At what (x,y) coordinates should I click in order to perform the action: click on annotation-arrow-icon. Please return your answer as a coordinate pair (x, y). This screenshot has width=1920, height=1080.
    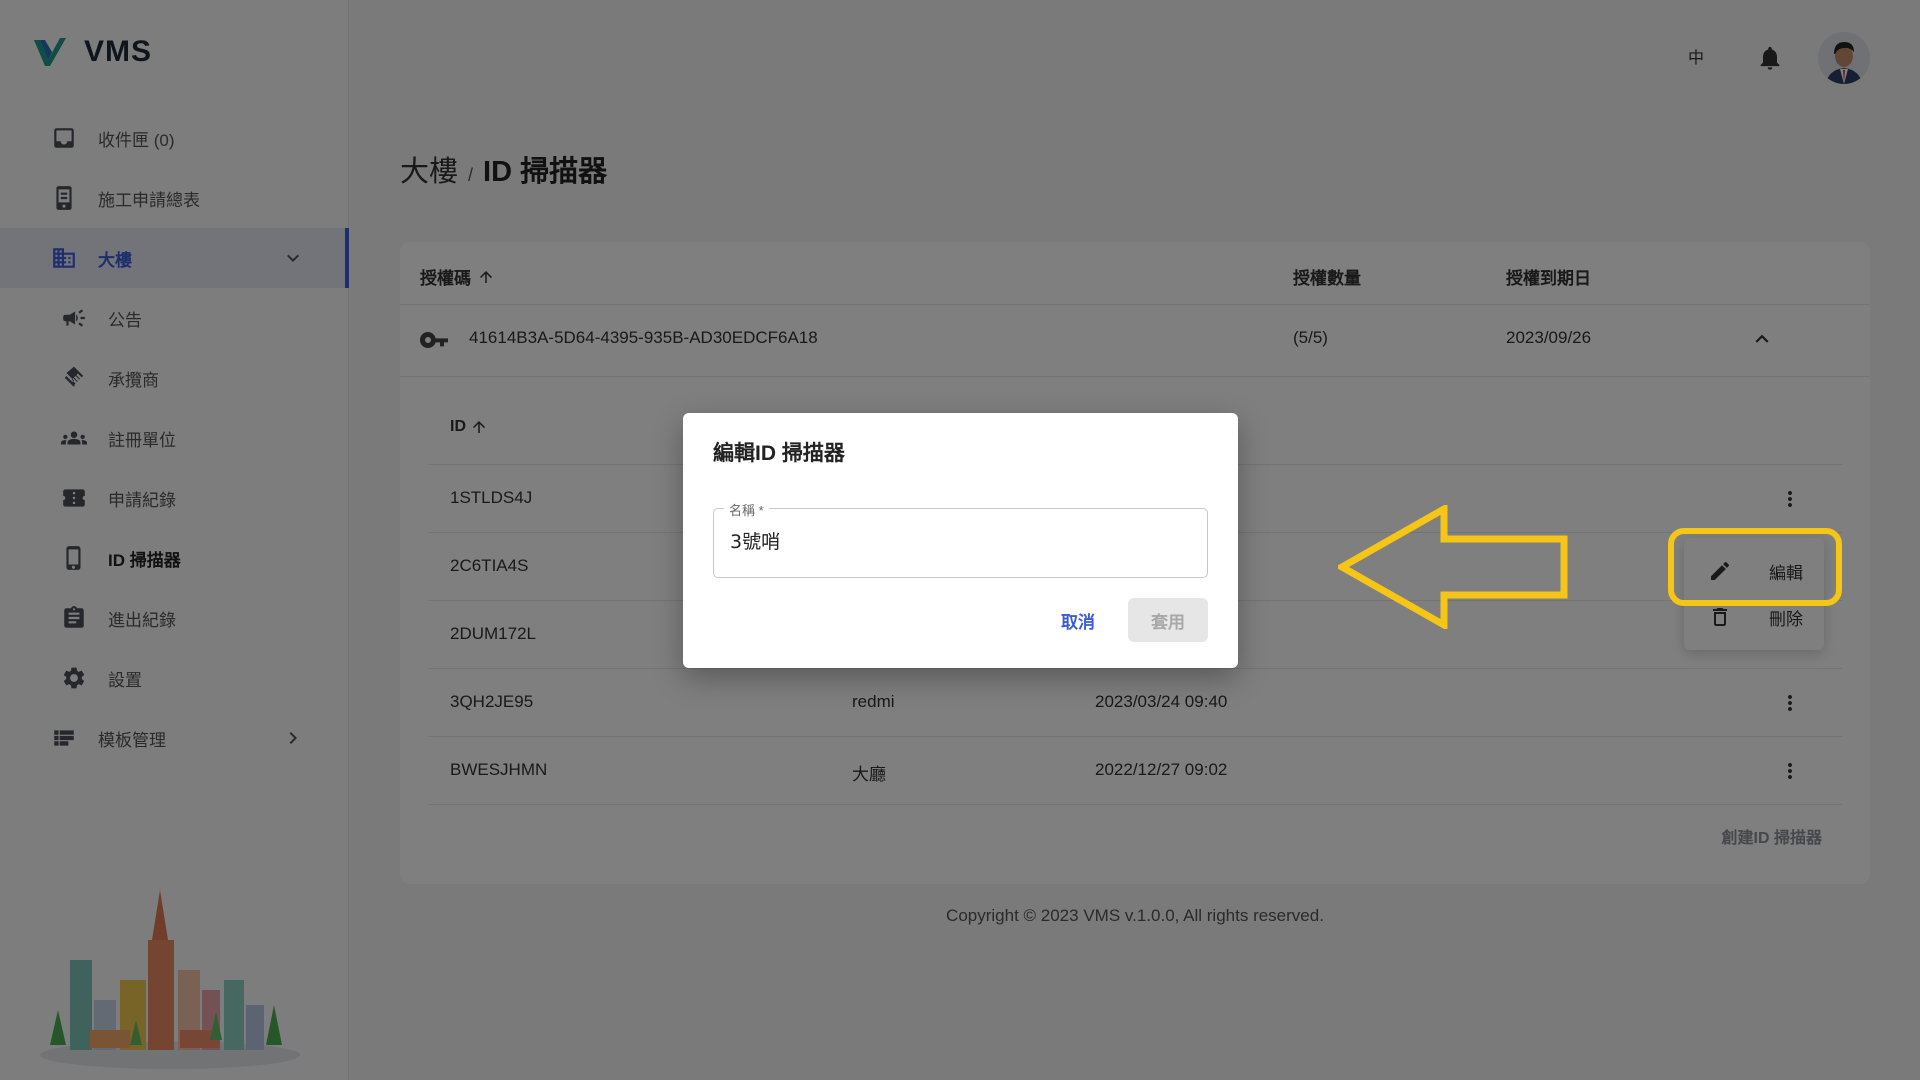
    Looking at the image, I should click on (1453, 567).